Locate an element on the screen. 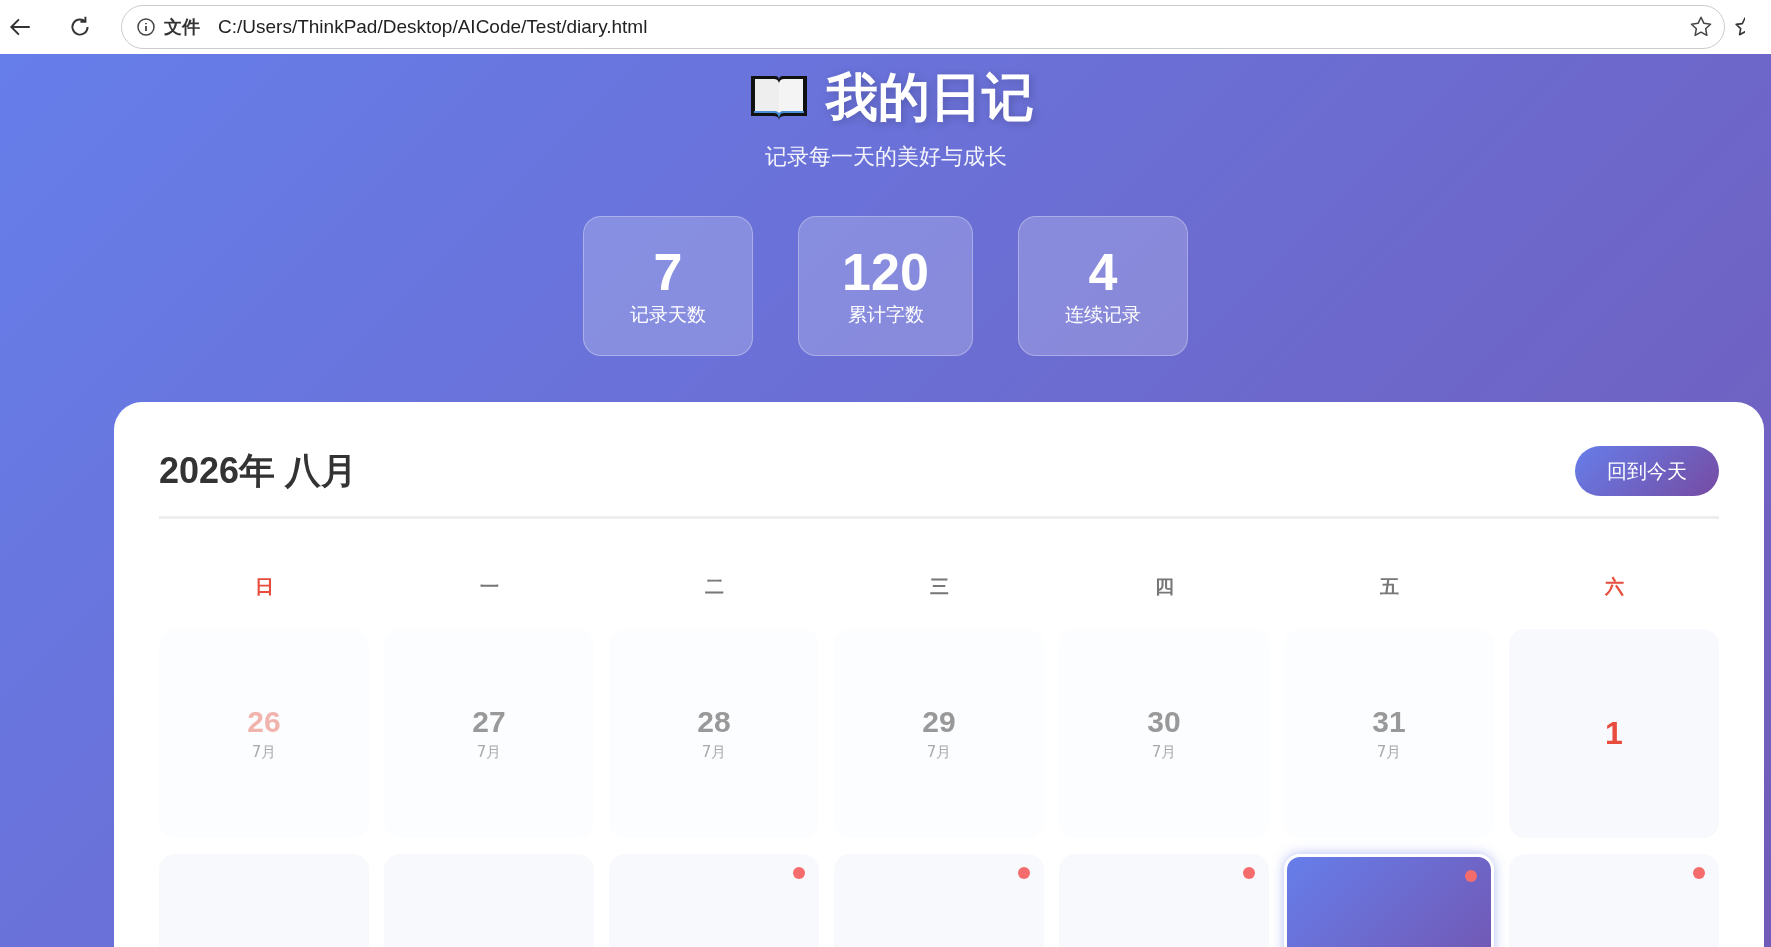  month-title: 2026年 八月 is located at coordinates (258, 470).